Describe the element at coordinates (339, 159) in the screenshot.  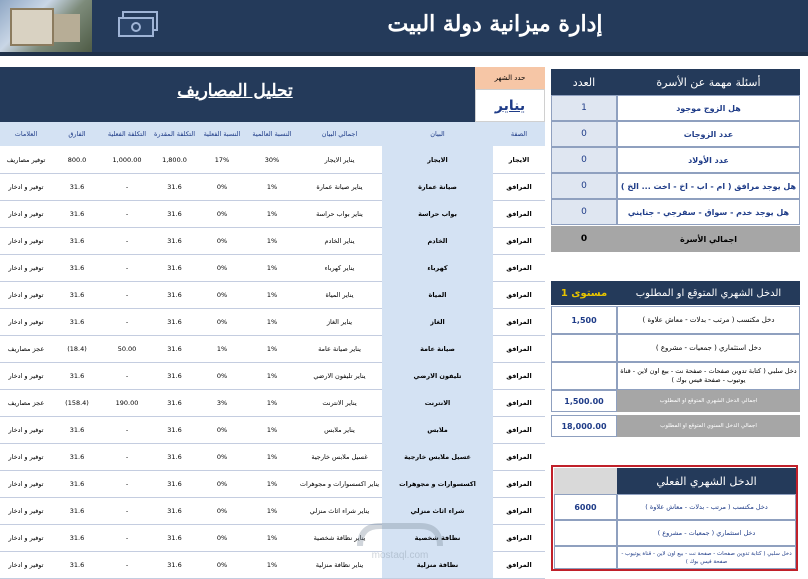
I see `row-total-item: يناير الايجار` at that location.